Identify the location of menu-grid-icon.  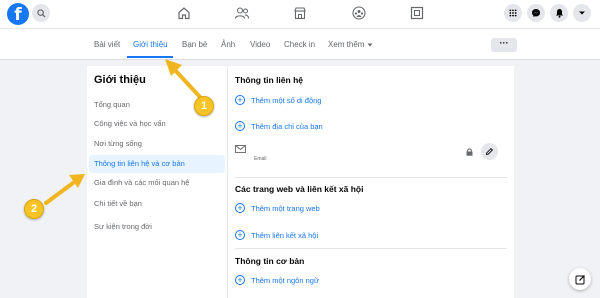
(513, 13).